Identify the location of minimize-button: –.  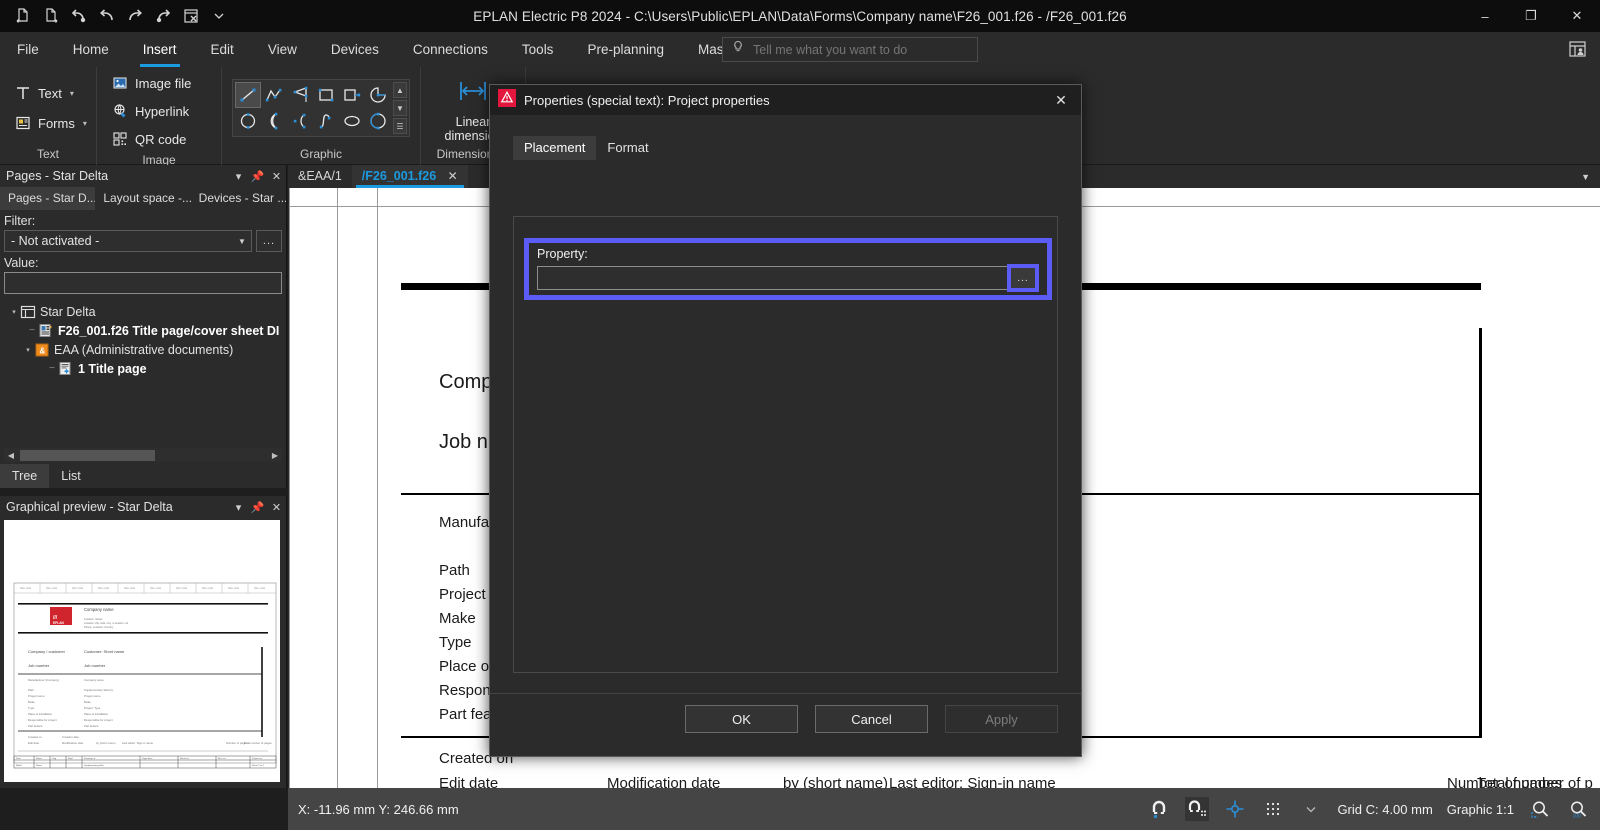
(1485, 16).